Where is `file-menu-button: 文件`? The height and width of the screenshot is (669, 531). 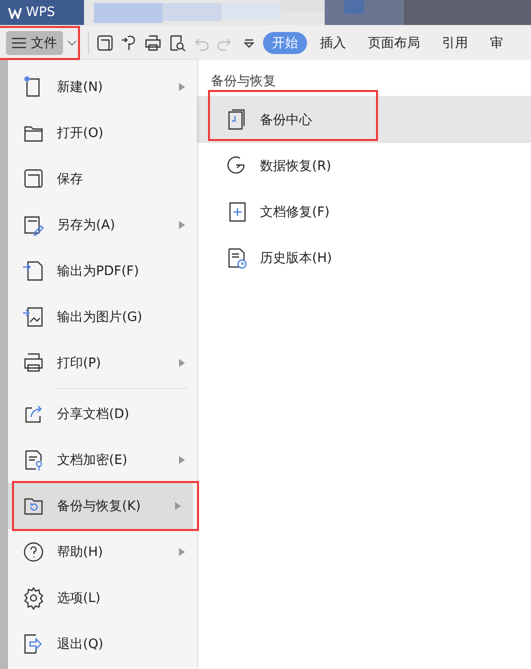
file-menu-button: 文件 is located at coordinates (34, 42).